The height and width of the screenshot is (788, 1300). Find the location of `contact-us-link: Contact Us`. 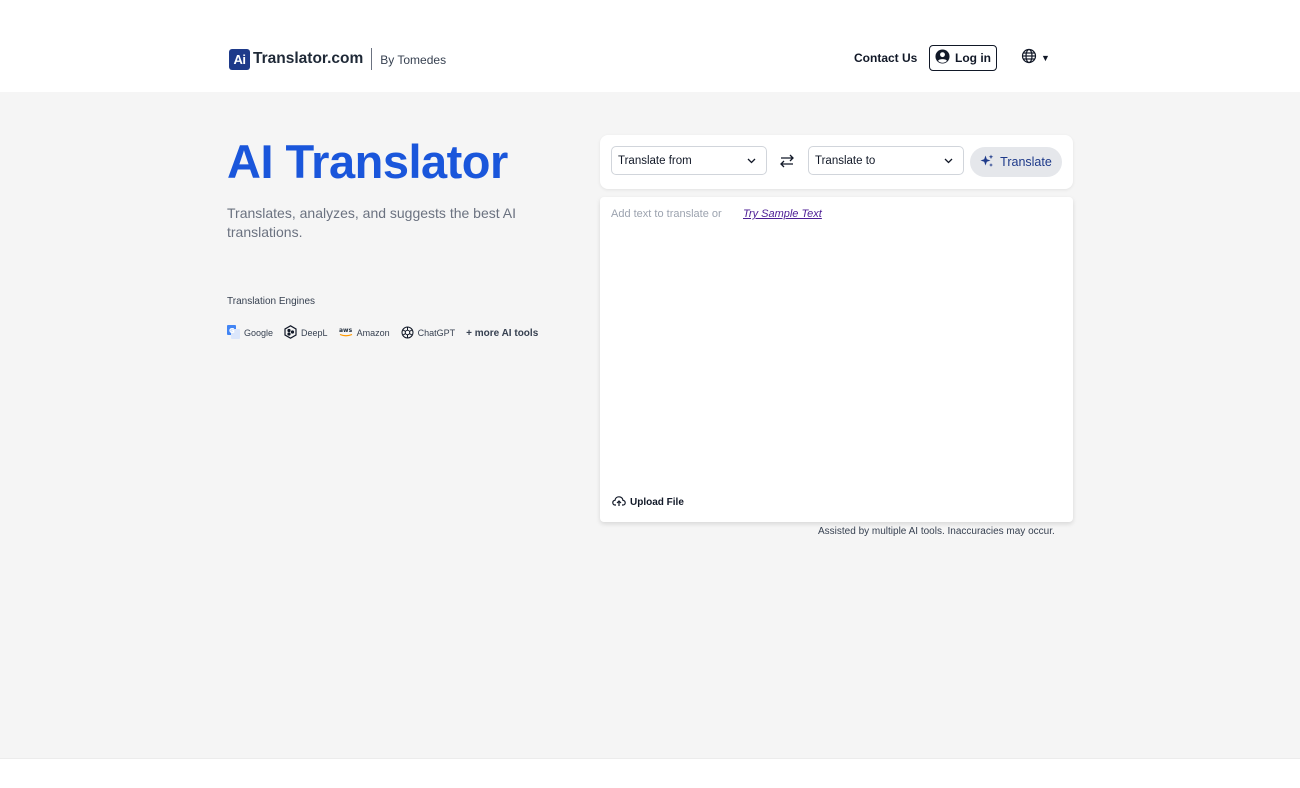

contact-us-link: Contact Us is located at coordinates (885, 58).